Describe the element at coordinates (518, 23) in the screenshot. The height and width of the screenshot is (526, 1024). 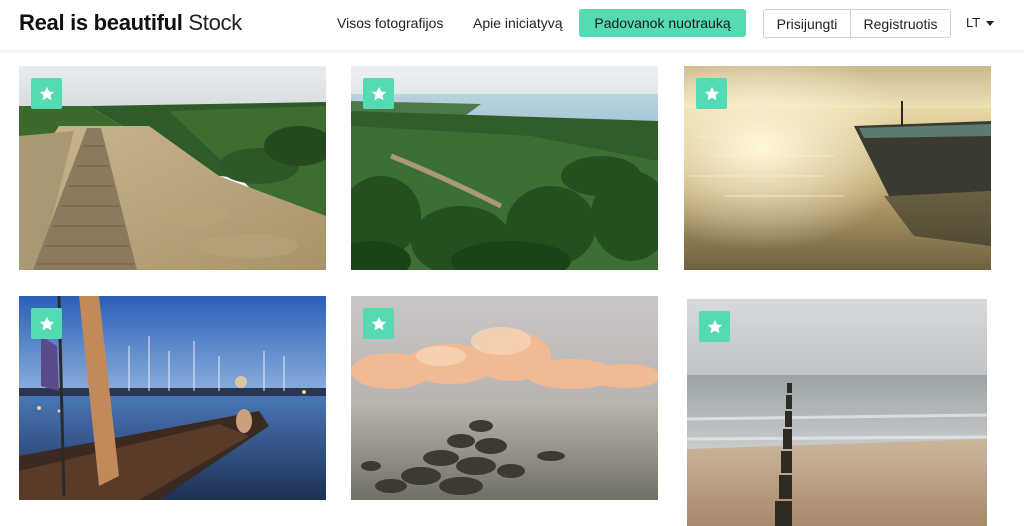
I see `nav-about: Apie iniciatyvą` at that location.